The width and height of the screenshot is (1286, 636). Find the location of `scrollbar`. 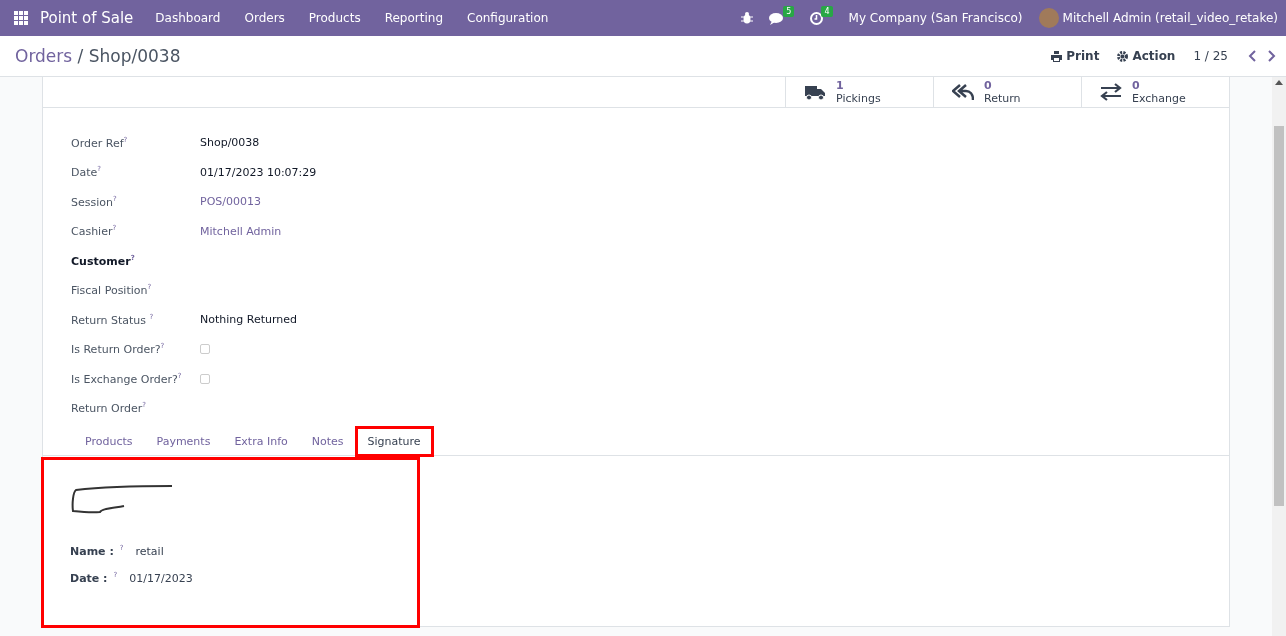

scrollbar is located at coordinates (1279, 356).